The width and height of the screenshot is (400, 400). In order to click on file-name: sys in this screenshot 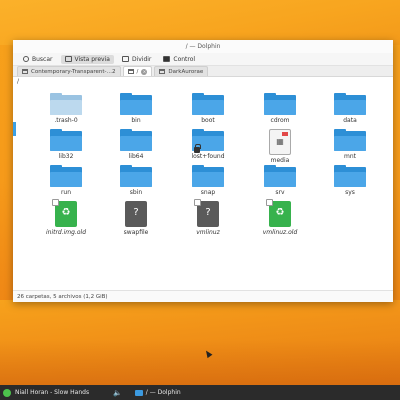, I will do `click(350, 192)`.